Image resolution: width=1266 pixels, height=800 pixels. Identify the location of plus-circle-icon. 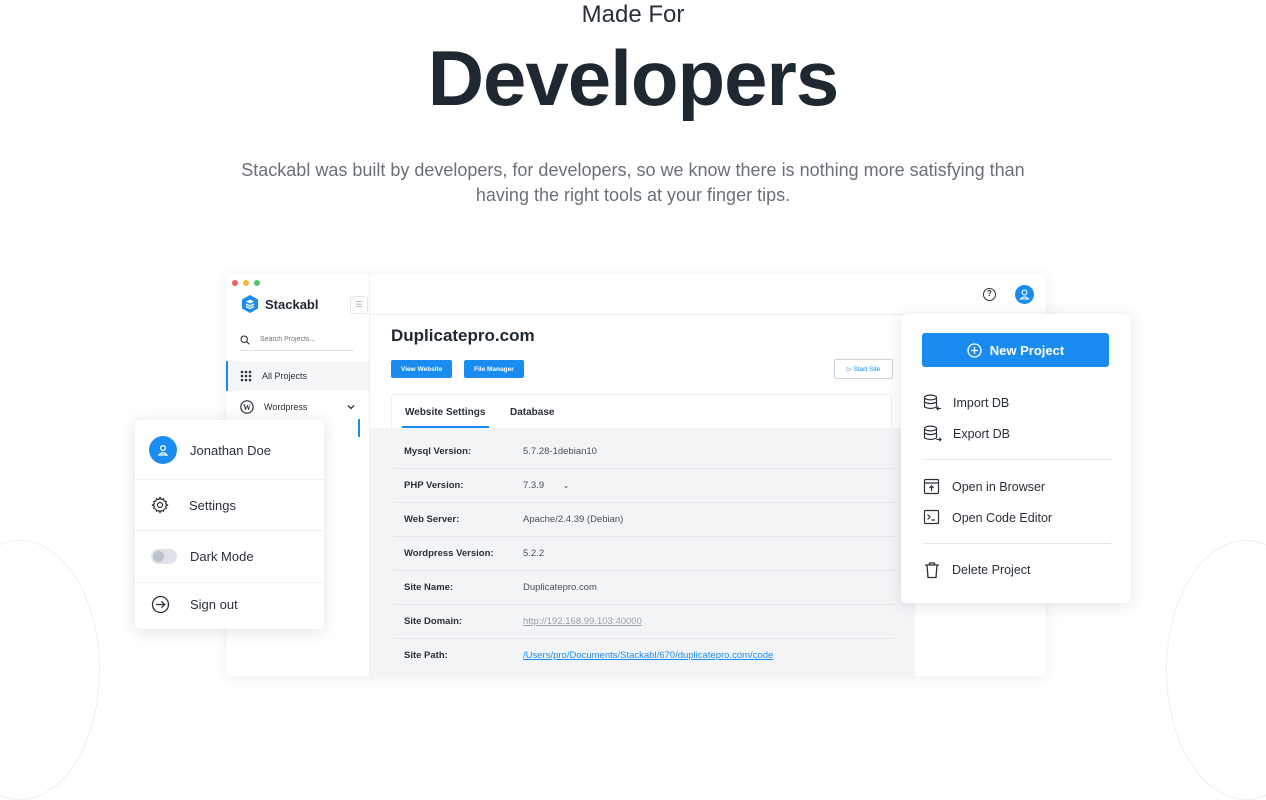
(974, 350).